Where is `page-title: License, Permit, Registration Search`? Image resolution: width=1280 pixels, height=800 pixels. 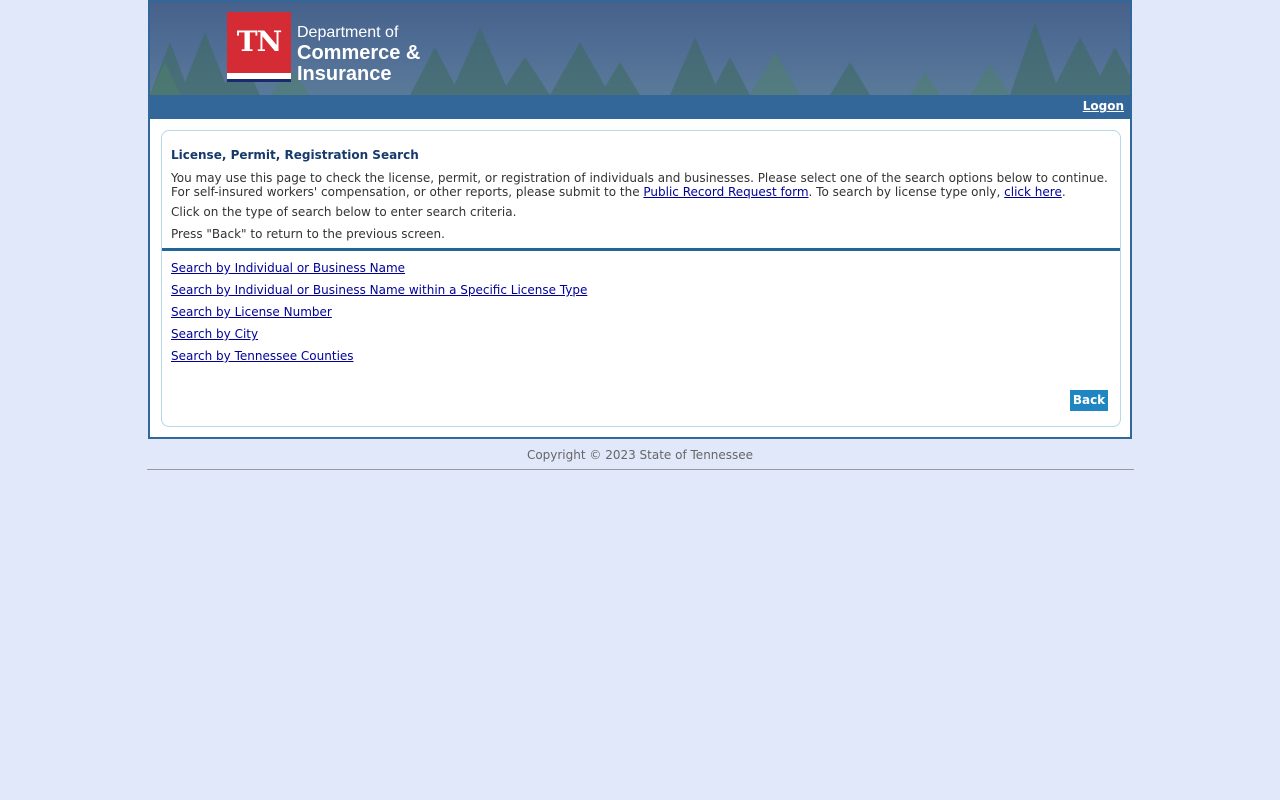
page-title: License, Permit, Registration Search is located at coordinates (295, 155).